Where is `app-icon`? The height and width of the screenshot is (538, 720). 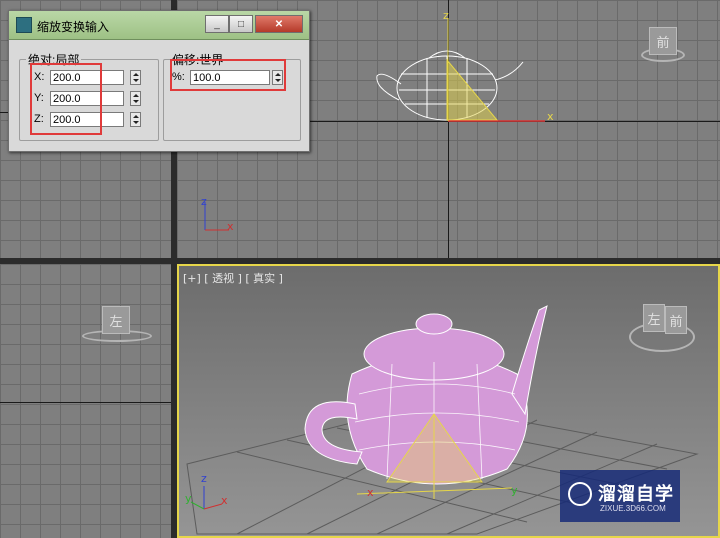 app-icon is located at coordinates (24, 25).